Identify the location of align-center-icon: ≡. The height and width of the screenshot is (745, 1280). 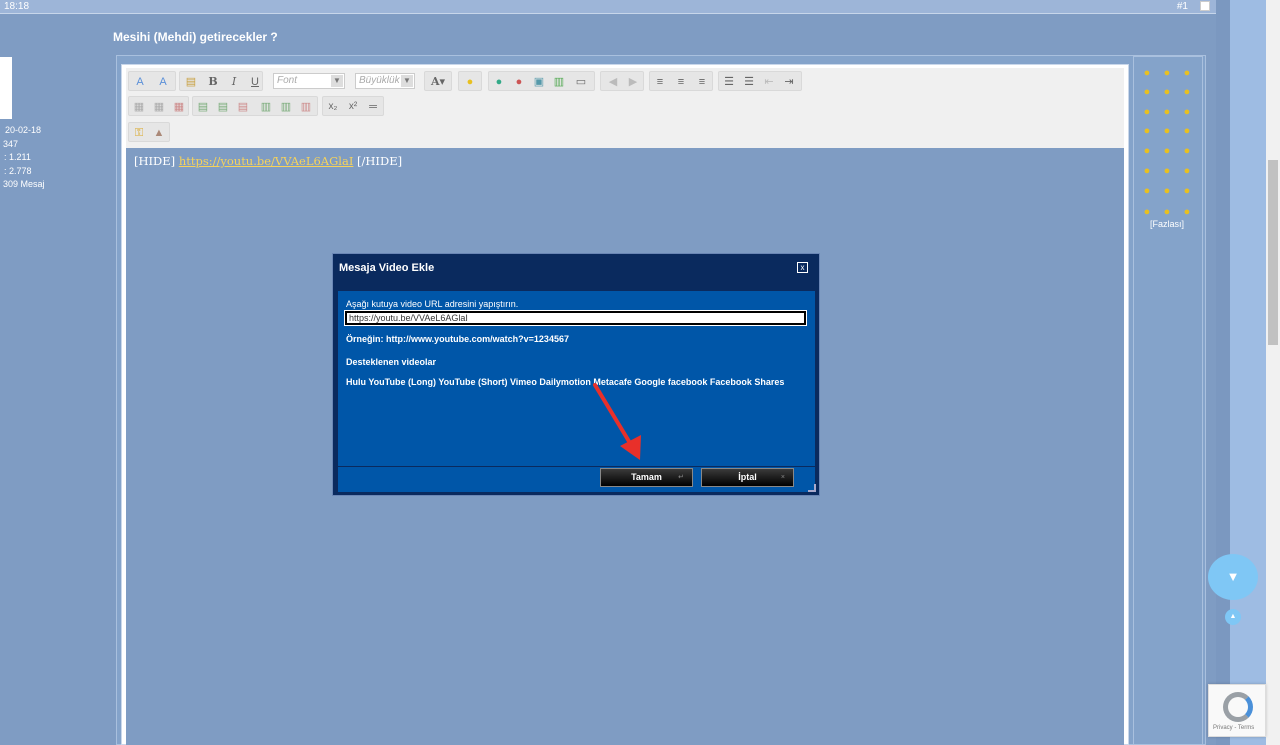
(681, 82).